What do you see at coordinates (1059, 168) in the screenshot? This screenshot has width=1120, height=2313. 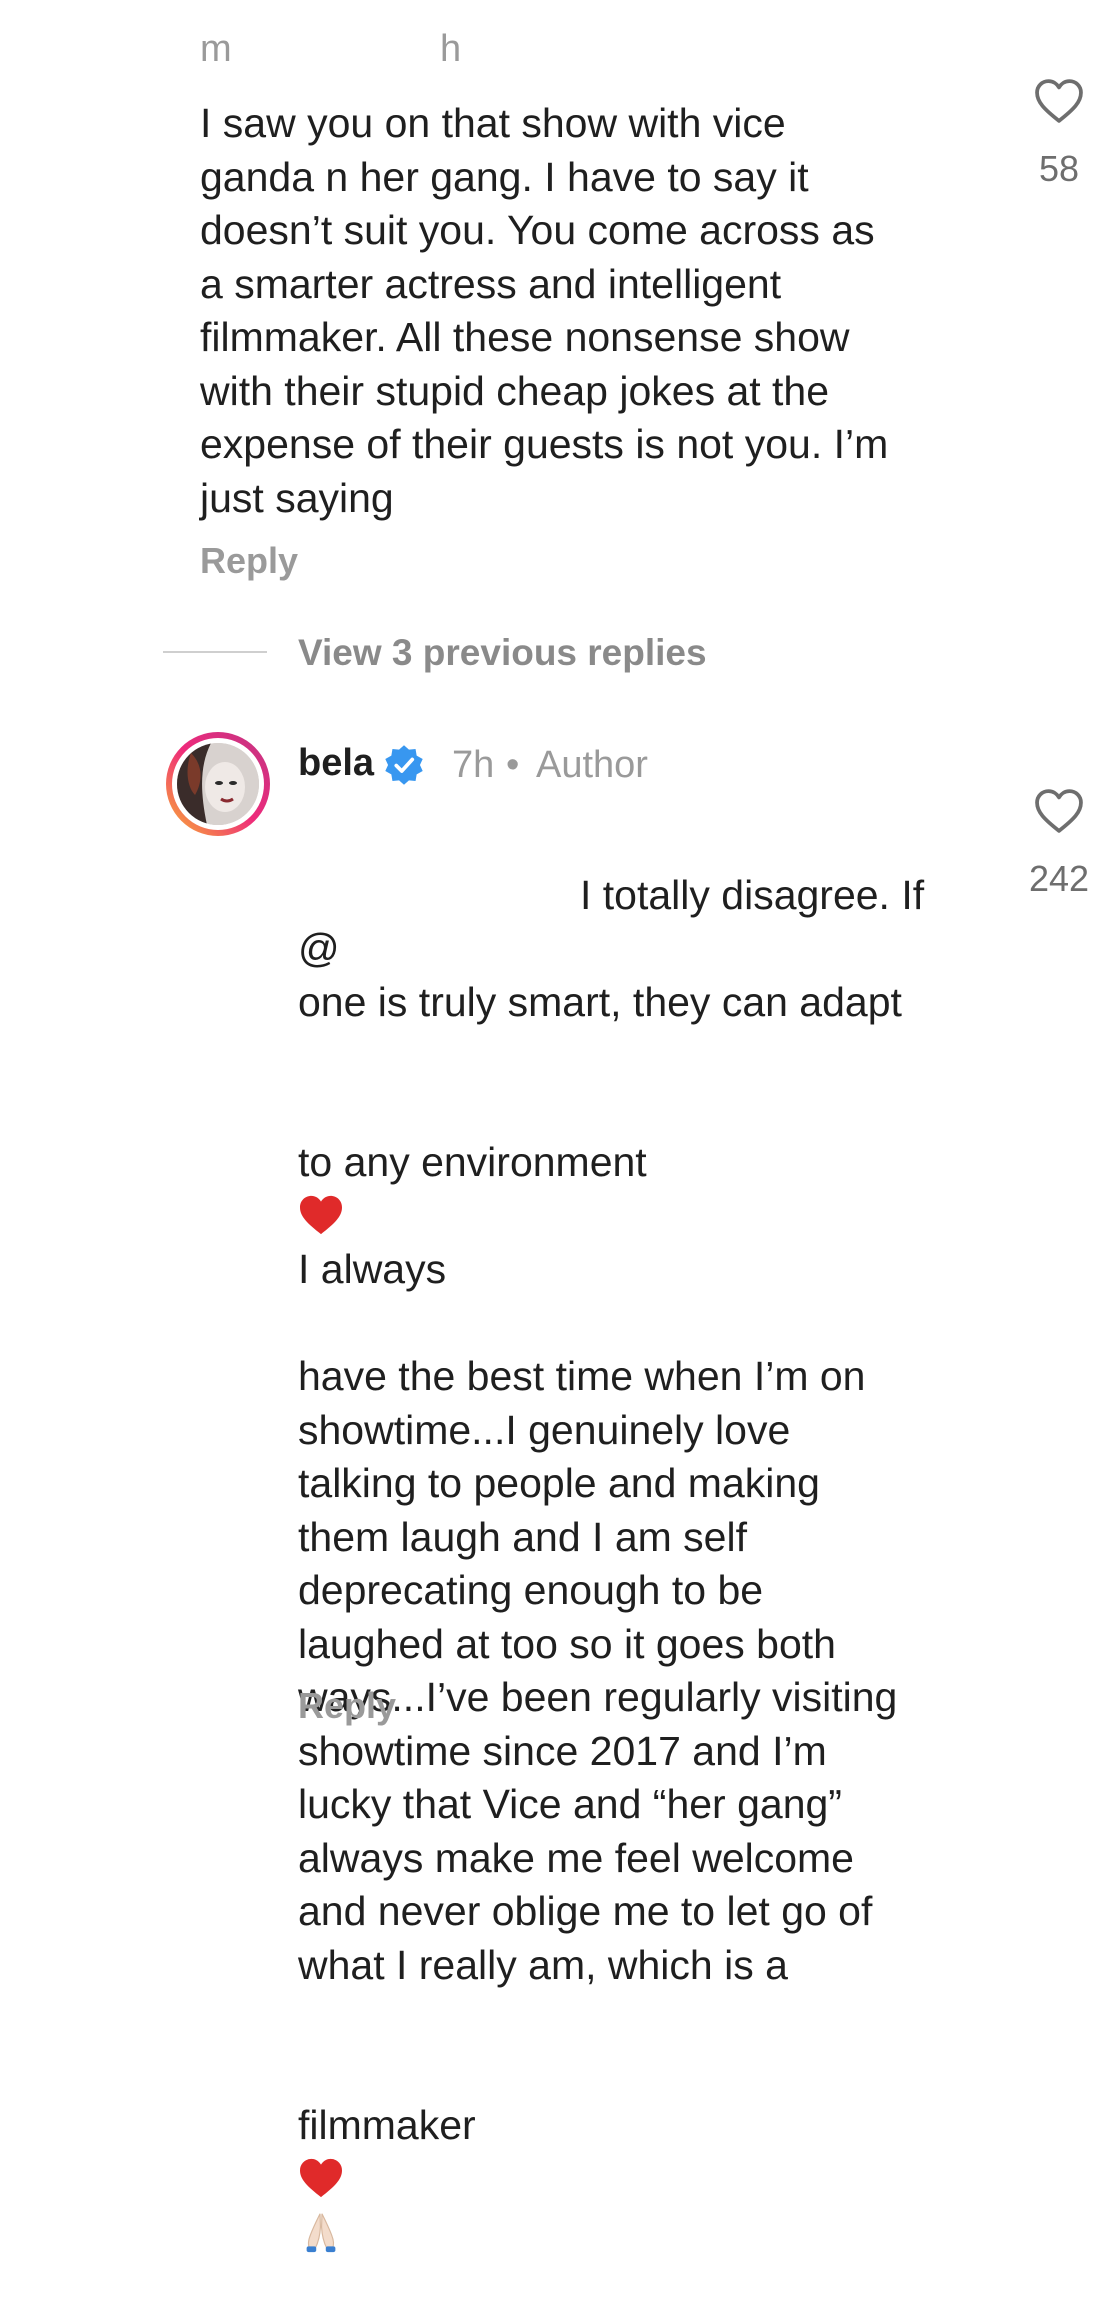 I see `comment-1-like-count: 58` at bounding box center [1059, 168].